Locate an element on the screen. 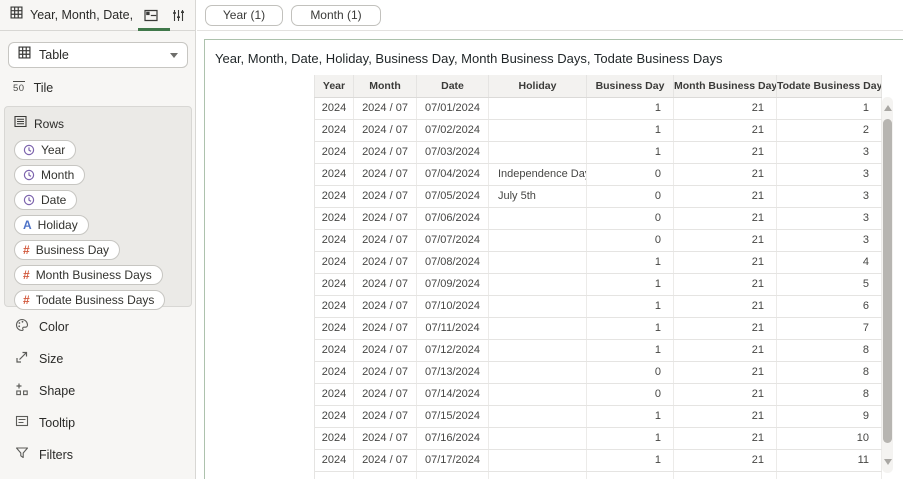  column-header-month: Month is located at coordinates (385, 86).